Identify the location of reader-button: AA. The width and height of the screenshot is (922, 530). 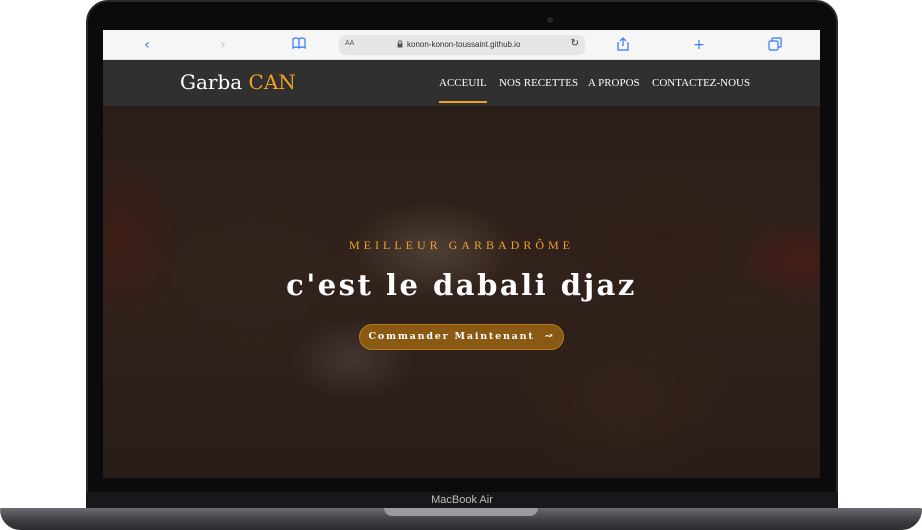
(349, 43).